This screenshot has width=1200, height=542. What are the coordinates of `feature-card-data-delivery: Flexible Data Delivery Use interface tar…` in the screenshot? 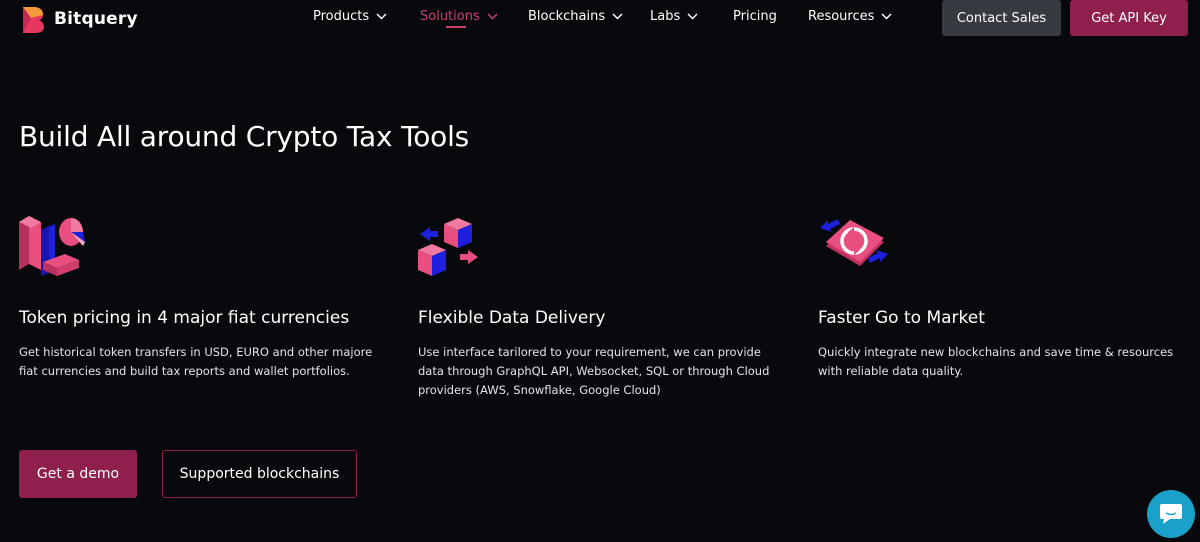 It's located at (604, 303).